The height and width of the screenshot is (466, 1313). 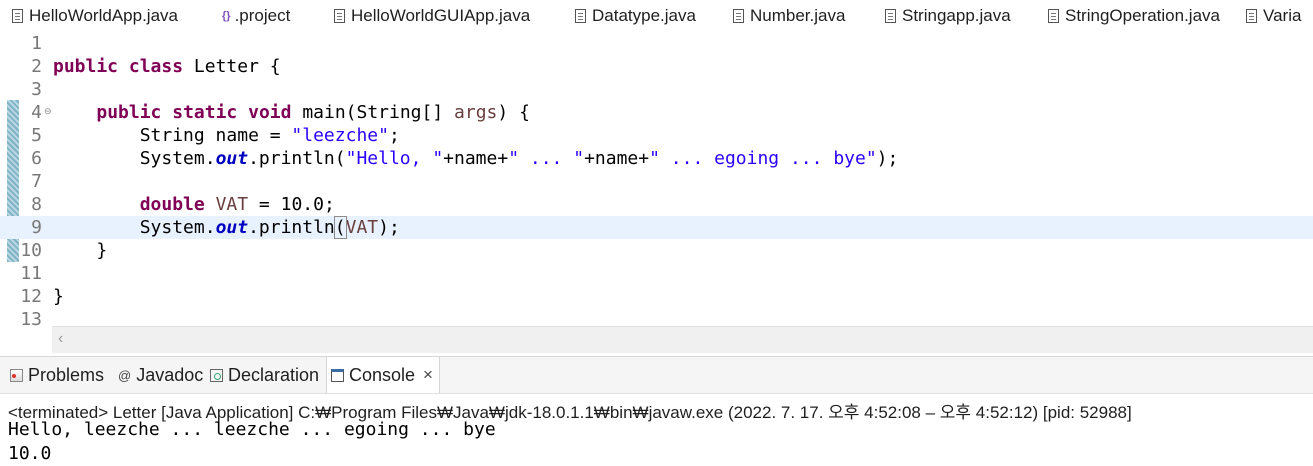 I want to click on code-text: System.out.println(VAT);, so click(x=269, y=227).